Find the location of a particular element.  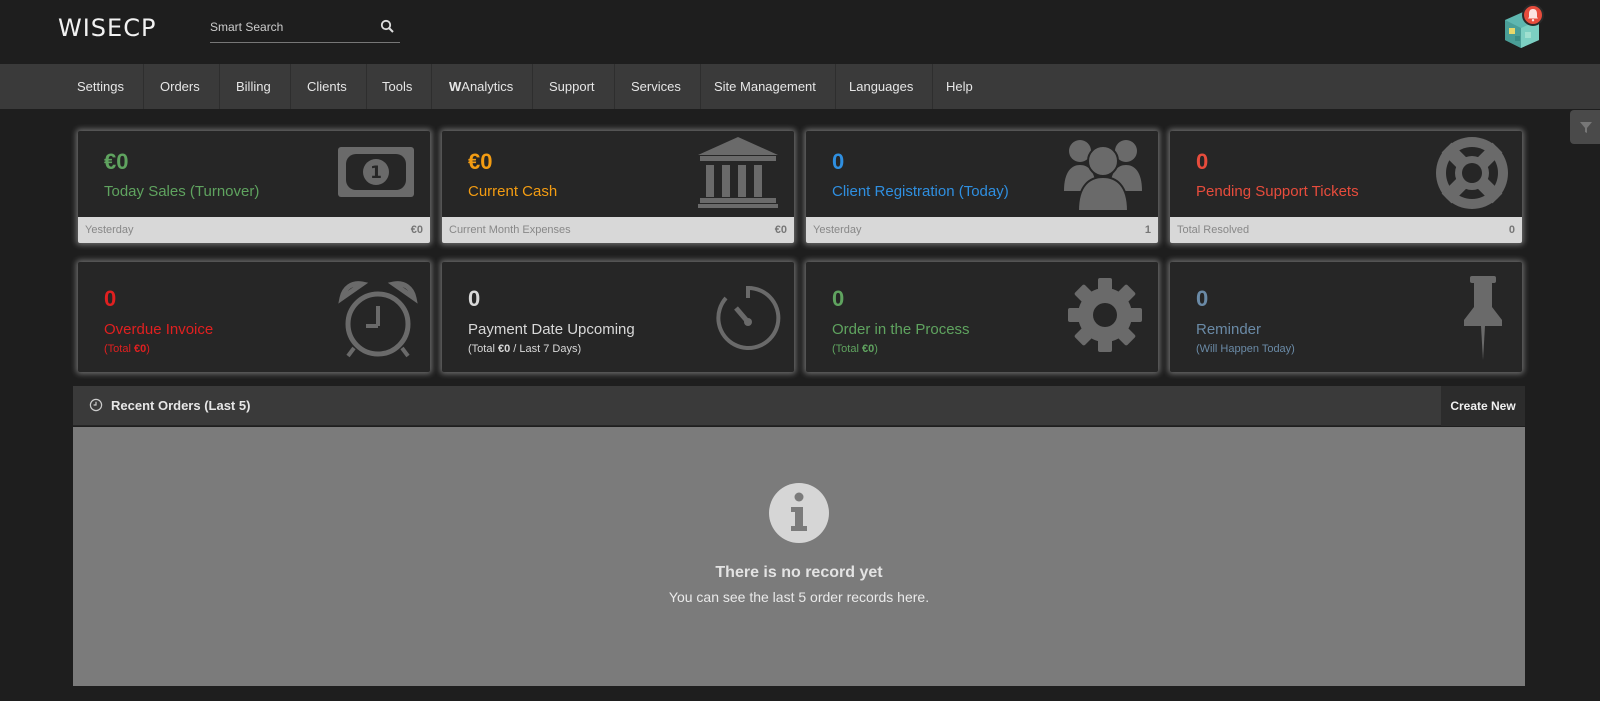

nav-site-management: Site Management is located at coordinates (765, 86).